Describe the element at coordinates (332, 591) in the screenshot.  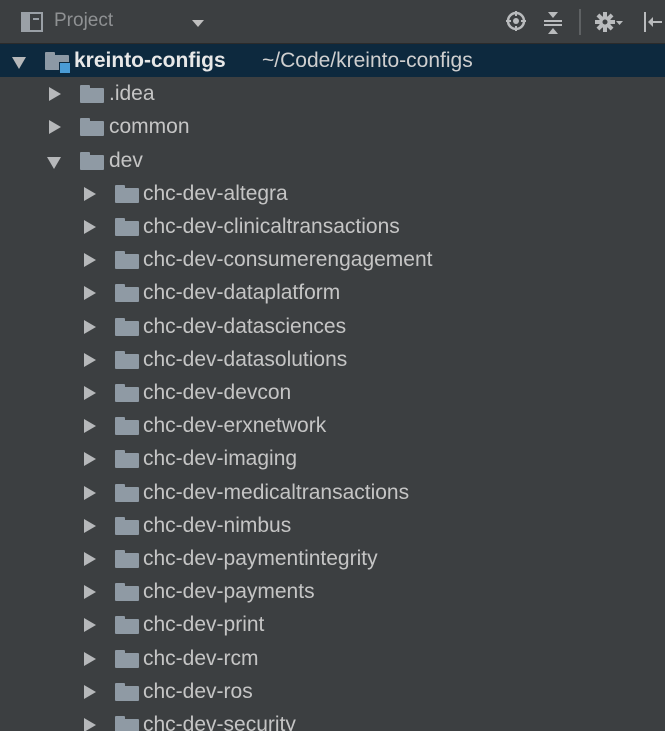
I see `tree-row: chc-dev-payments` at that location.